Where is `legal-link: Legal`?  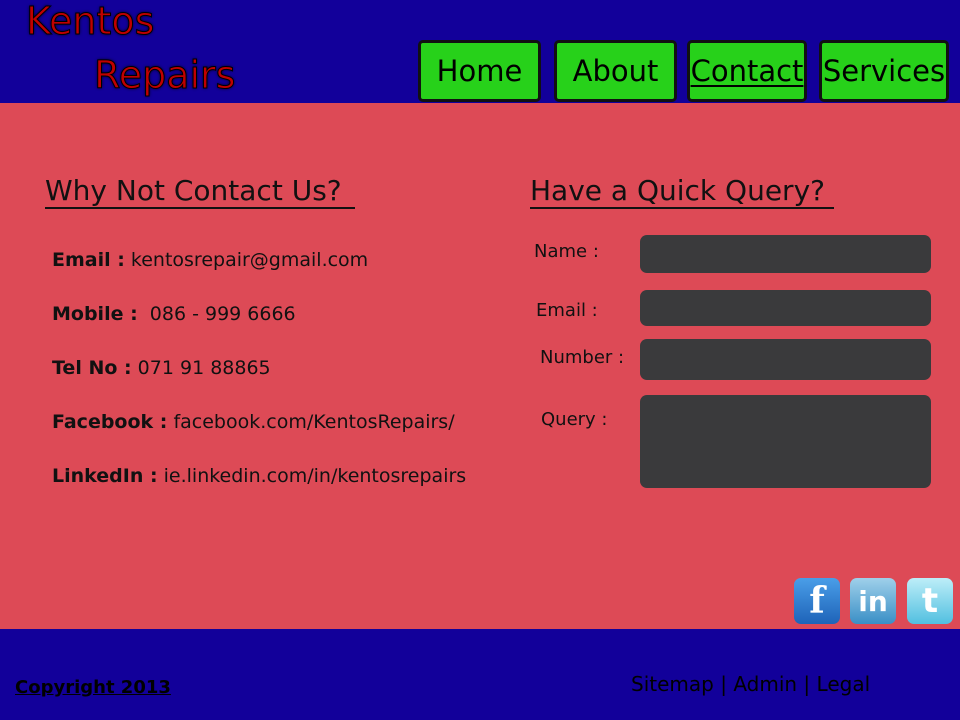
legal-link: Legal is located at coordinates (844, 684).